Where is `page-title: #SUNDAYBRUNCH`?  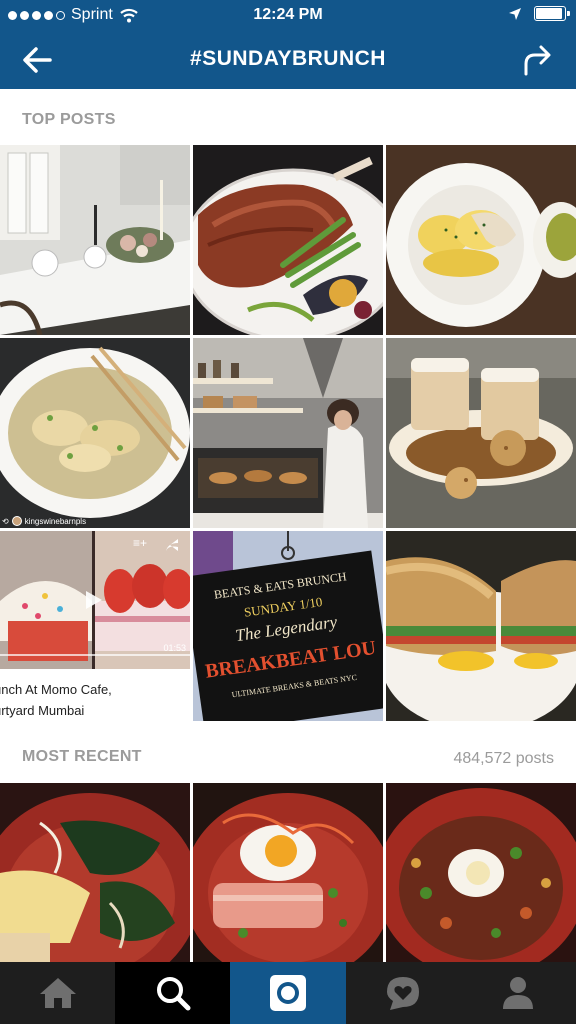
page-title: #SUNDAYBRUNCH is located at coordinates (288, 58).